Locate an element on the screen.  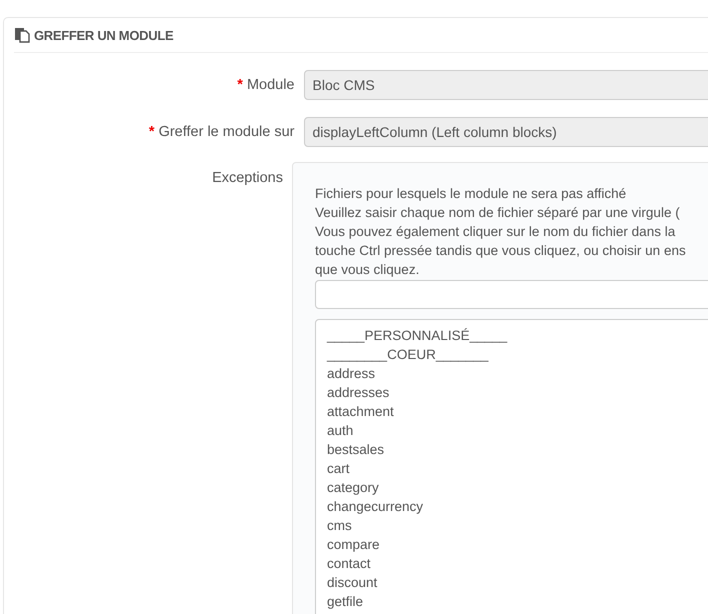
help-text: Fichiers pour lesquels le module ne sera pas affiché is located at coordinates (471, 194).